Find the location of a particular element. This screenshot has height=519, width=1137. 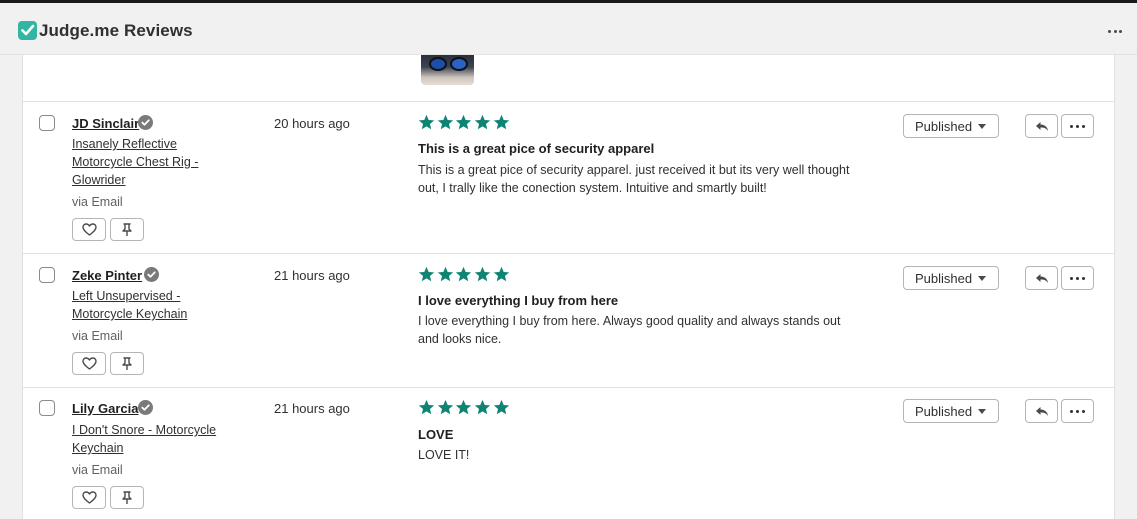

reviewer-name-link: Lily Garcia is located at coordinates (105, 408).